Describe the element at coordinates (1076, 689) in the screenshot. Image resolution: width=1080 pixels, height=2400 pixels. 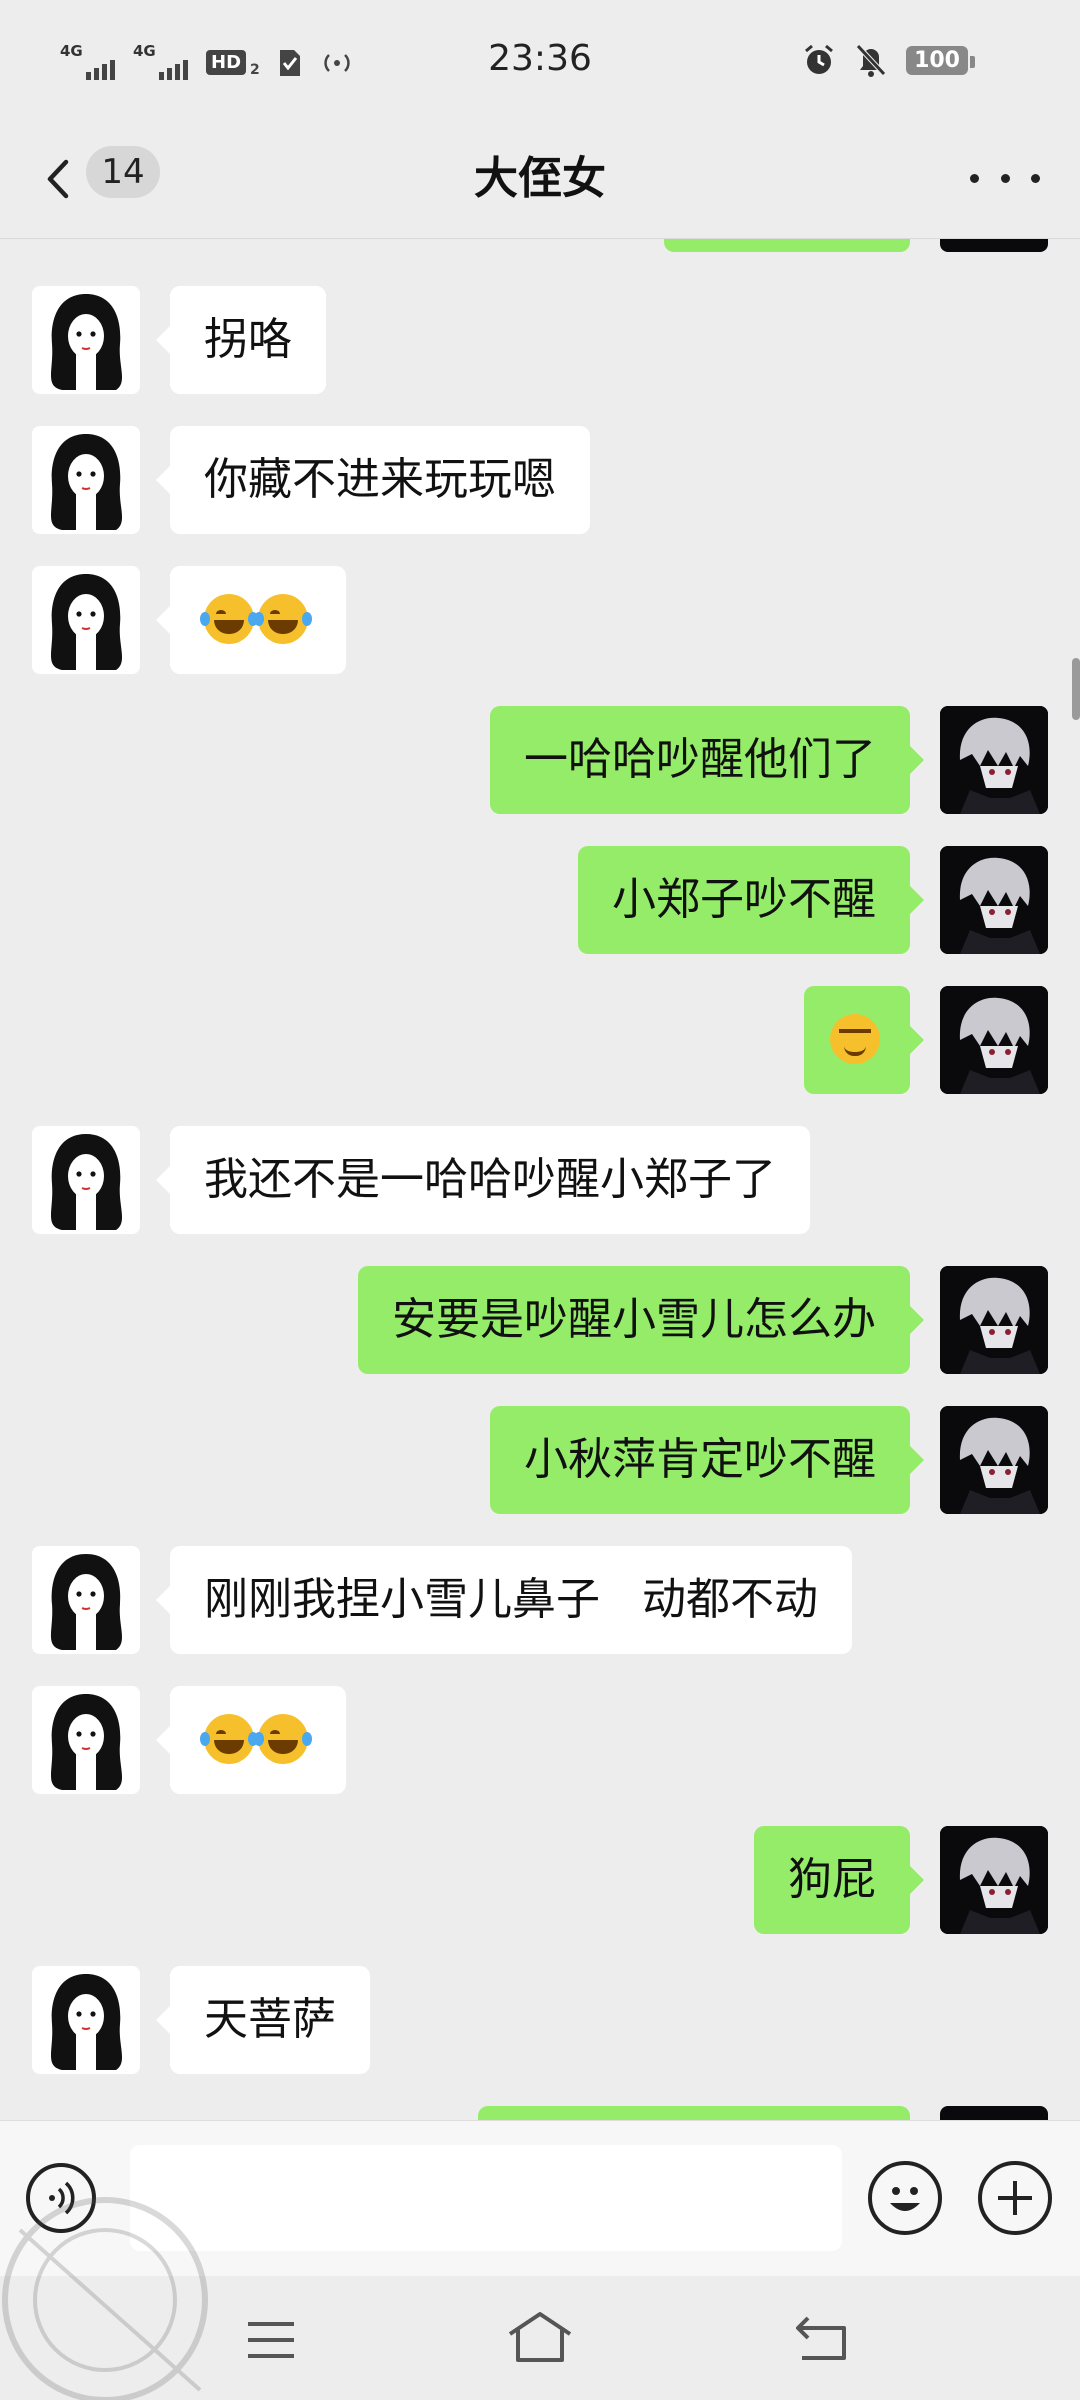
I see `scrollbar-thumb` at that location.